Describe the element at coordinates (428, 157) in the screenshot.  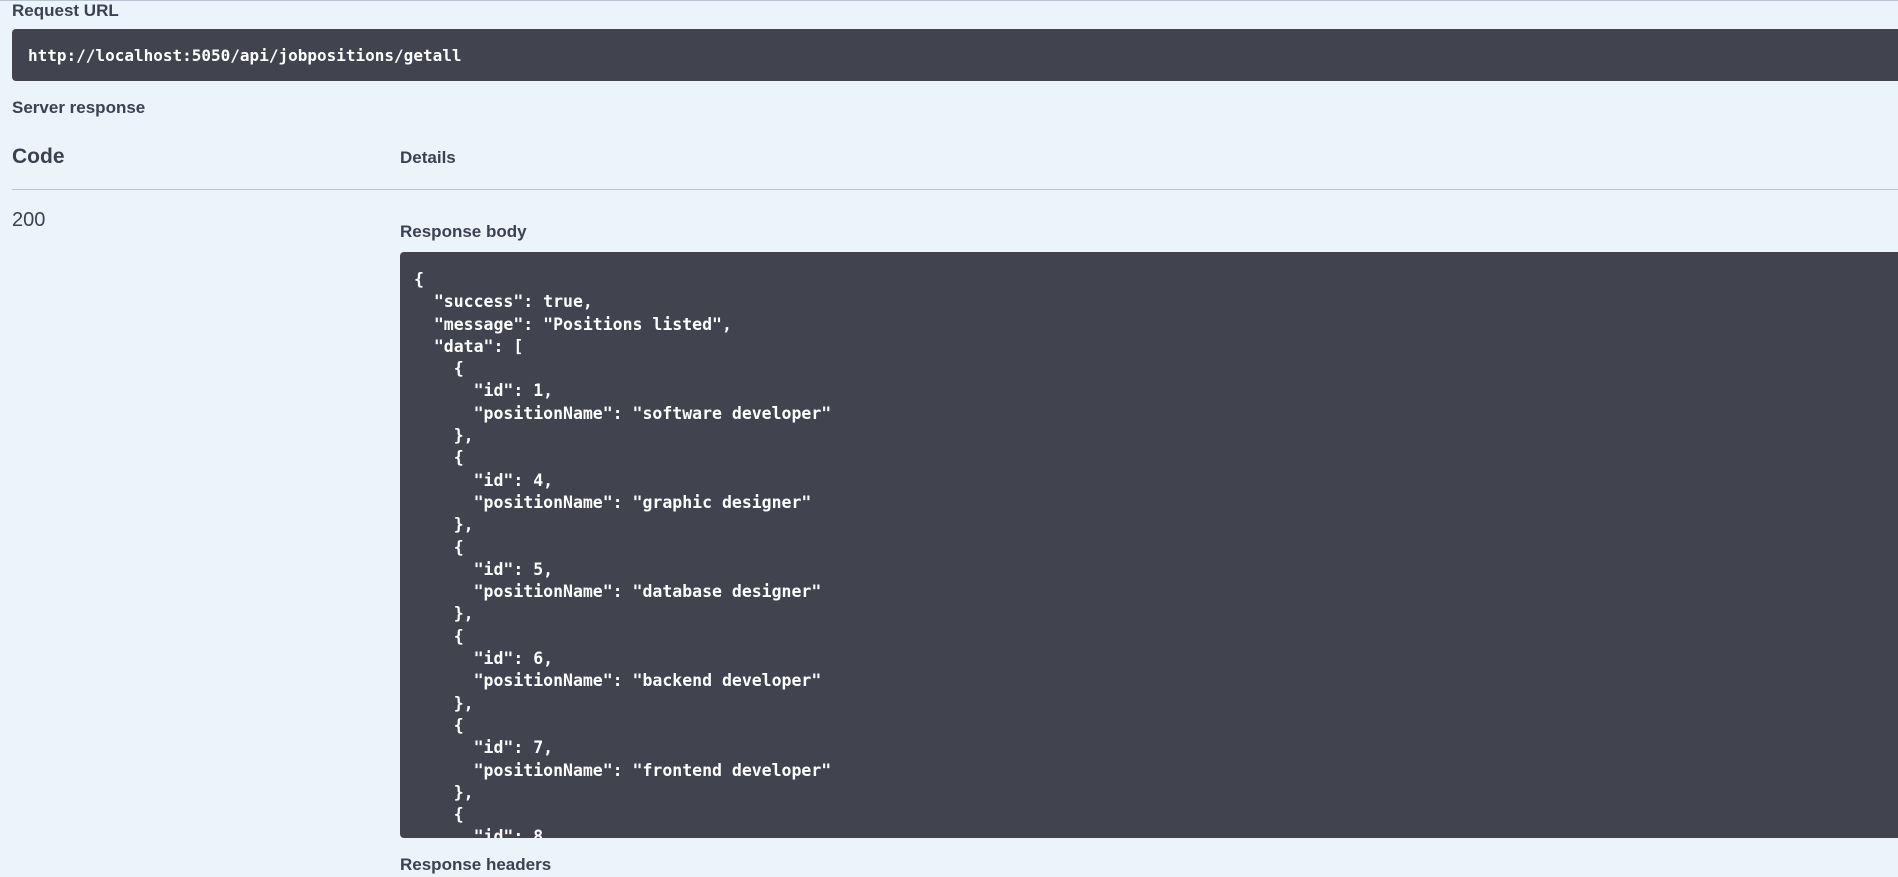
I see `details-column-header: Details` at that location.